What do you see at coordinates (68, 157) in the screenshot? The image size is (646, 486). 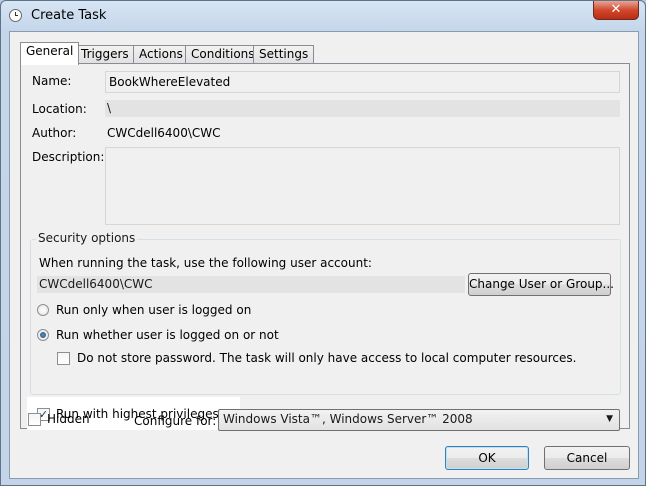 I see `description-label: Description:` at bounding box center [68, 157].